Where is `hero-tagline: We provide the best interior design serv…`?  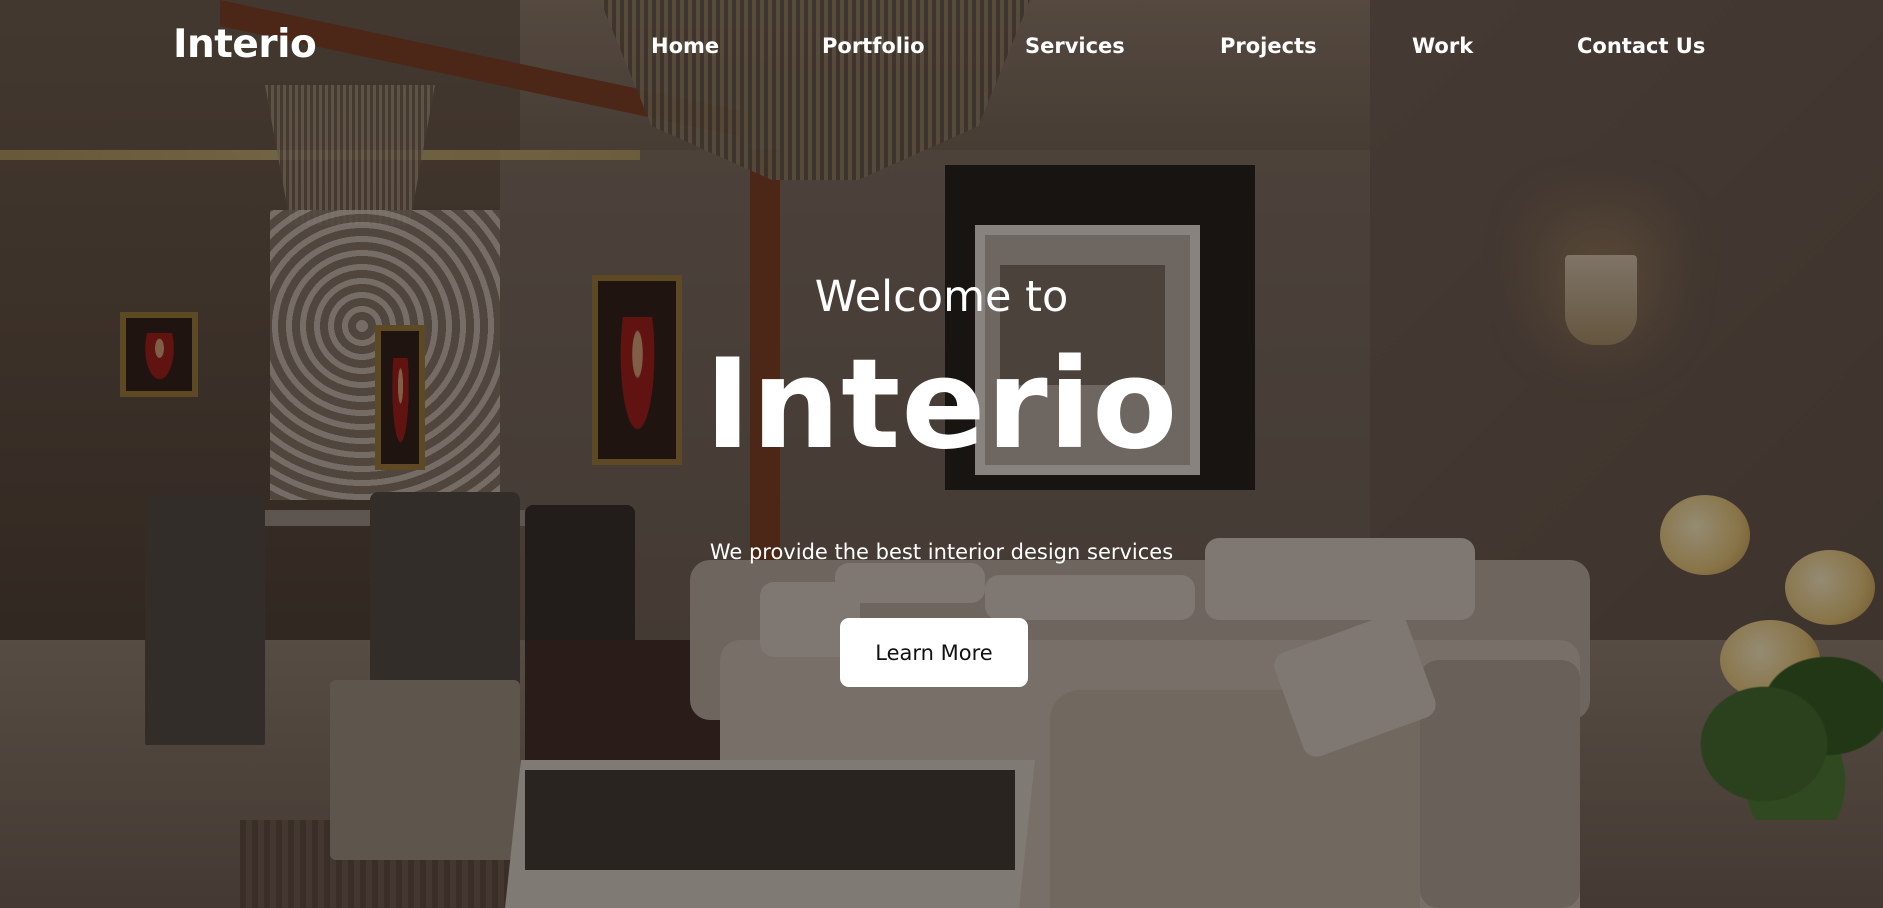
hero-tagline: We provide the best interior design serv… is located at coordinates (941, 552).